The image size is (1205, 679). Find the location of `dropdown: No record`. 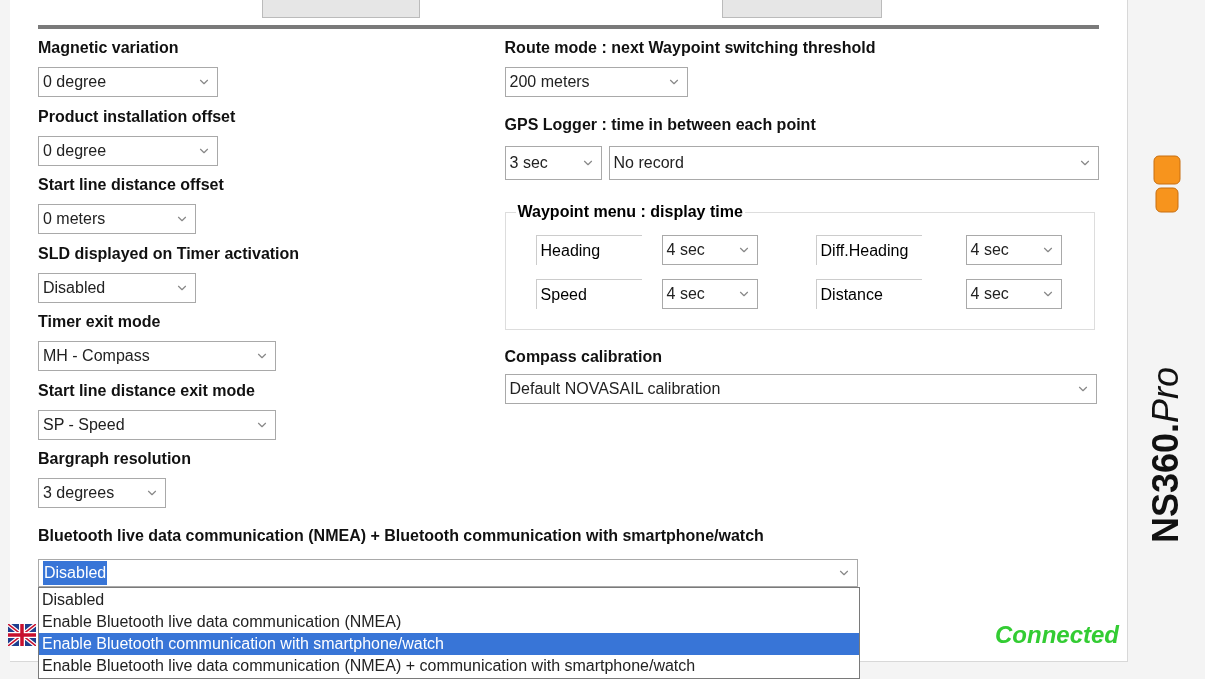

dropdown: No record is located at coordinates (853, 163).